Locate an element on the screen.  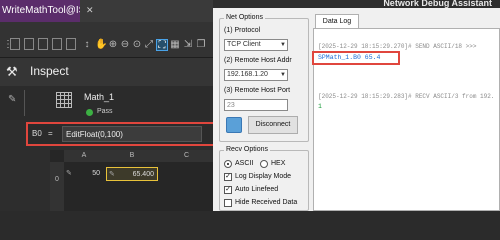
layers-icon: ❐ is located at coordinates (201, 45).